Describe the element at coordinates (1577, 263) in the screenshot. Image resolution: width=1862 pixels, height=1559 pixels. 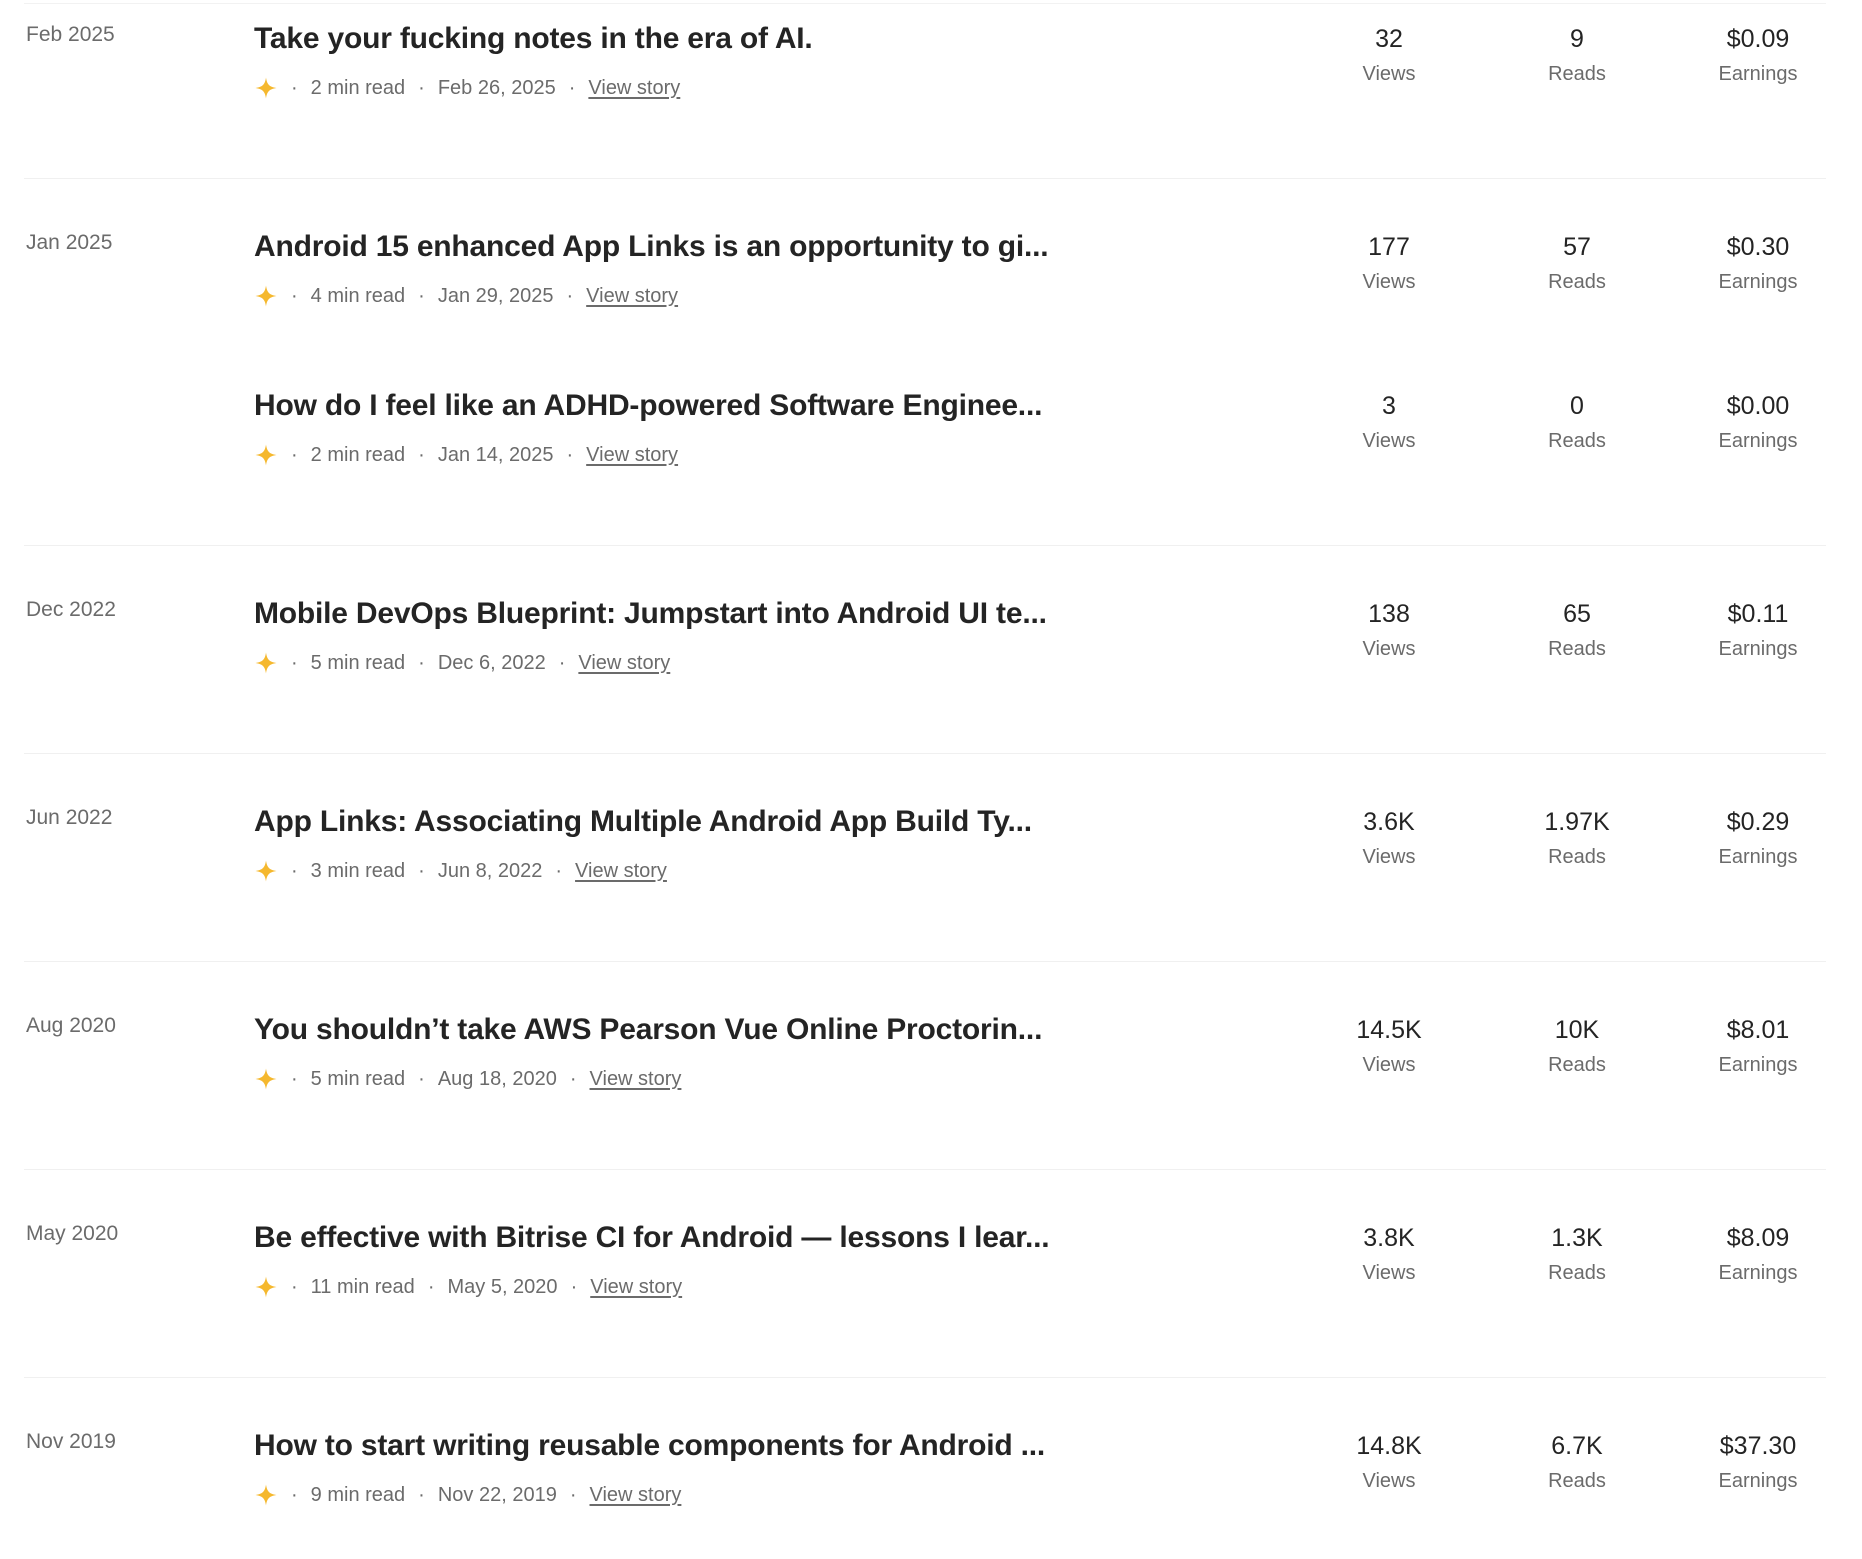
I see `reads-stat: 57 Reads` at that location.